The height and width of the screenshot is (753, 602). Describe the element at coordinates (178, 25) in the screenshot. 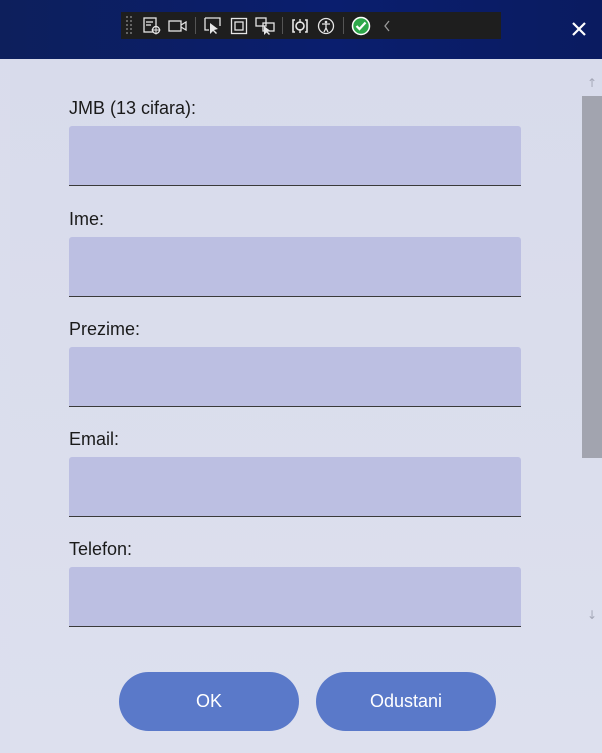

I see `video-icon` at that location.